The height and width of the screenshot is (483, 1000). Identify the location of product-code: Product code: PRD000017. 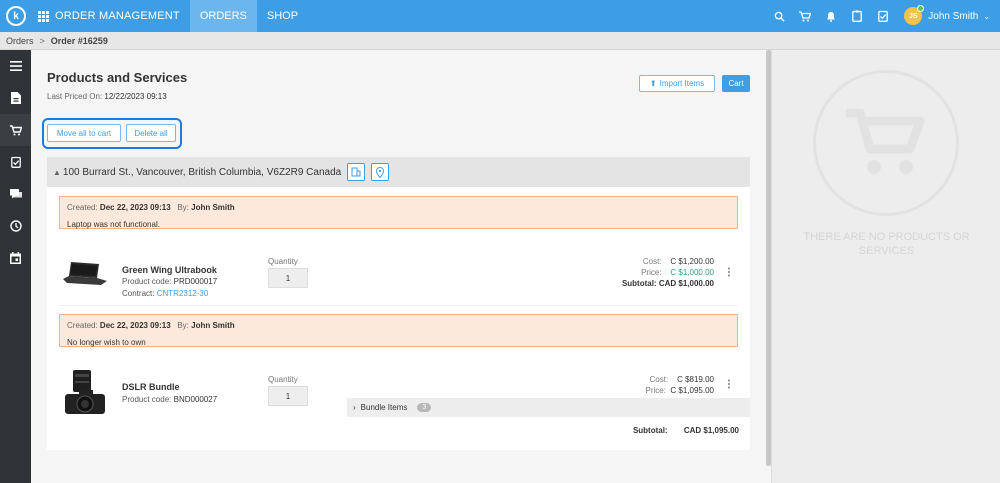
(169, 281).